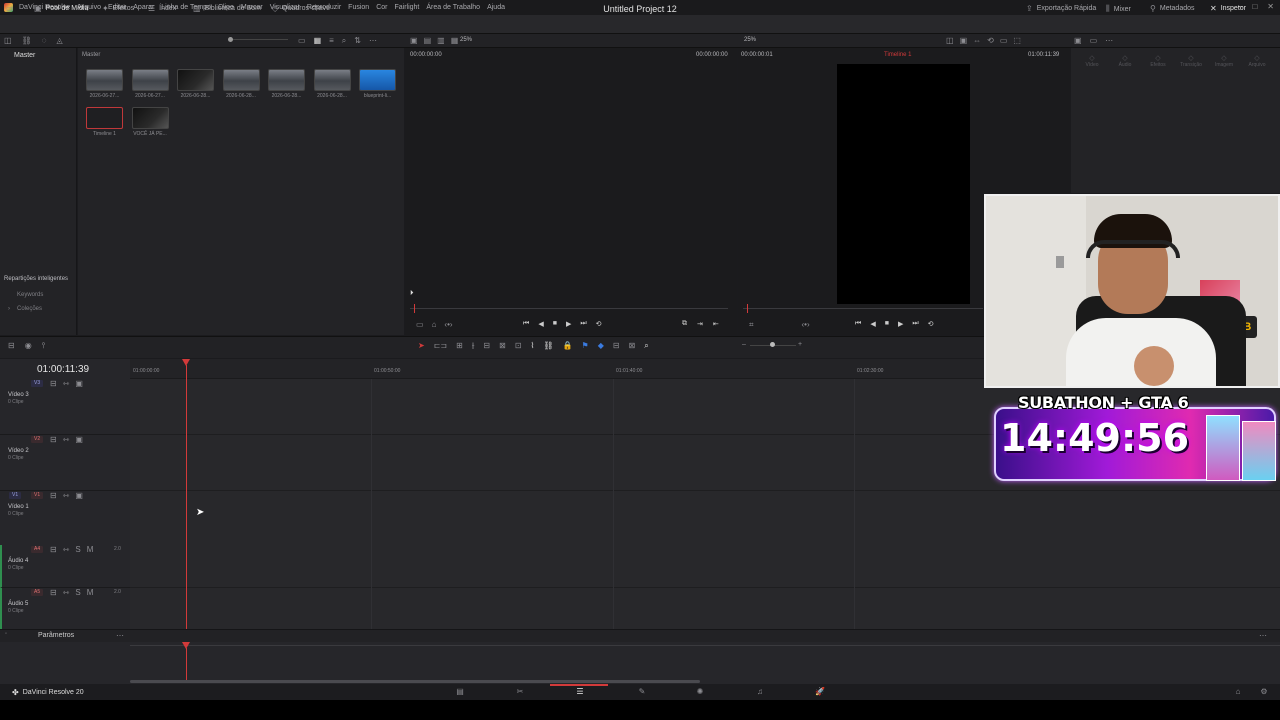 Image resolution: width=1280 pixels, height=720 pixels. I want to click on inspector-button: ✕ Inspetor, so click(1228, 8).